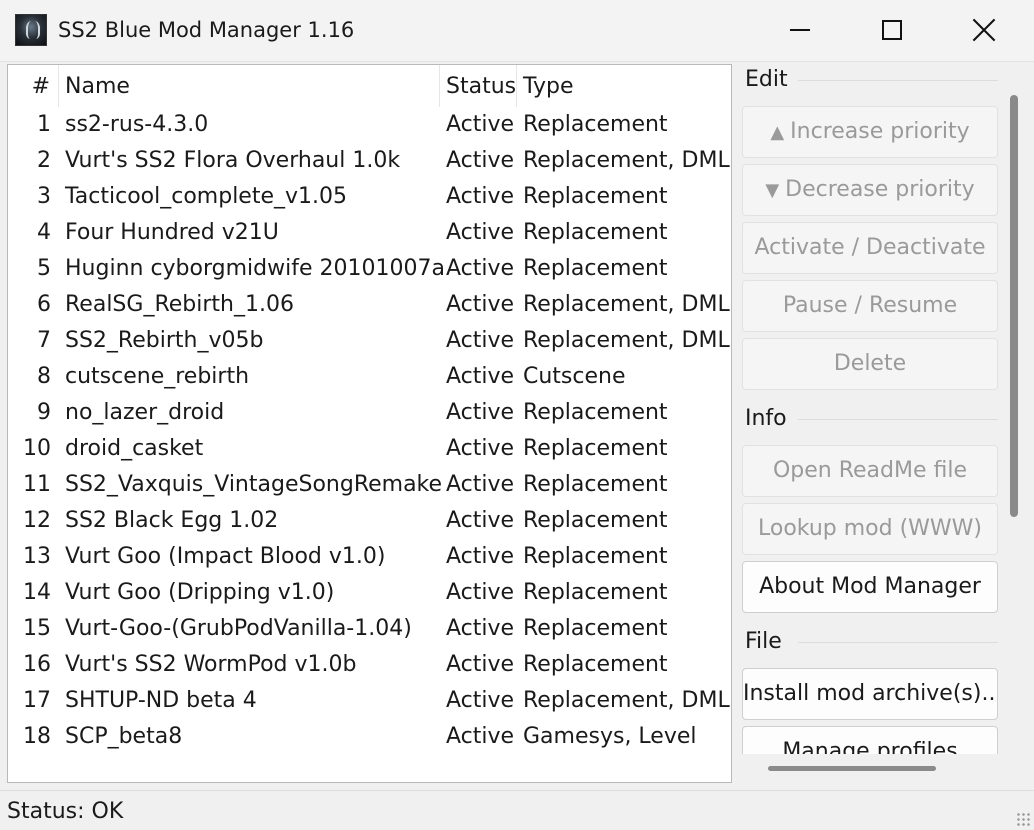 This screenshot has width=1034, height=830. I want to click on row-number: 14, so click(37, 592).